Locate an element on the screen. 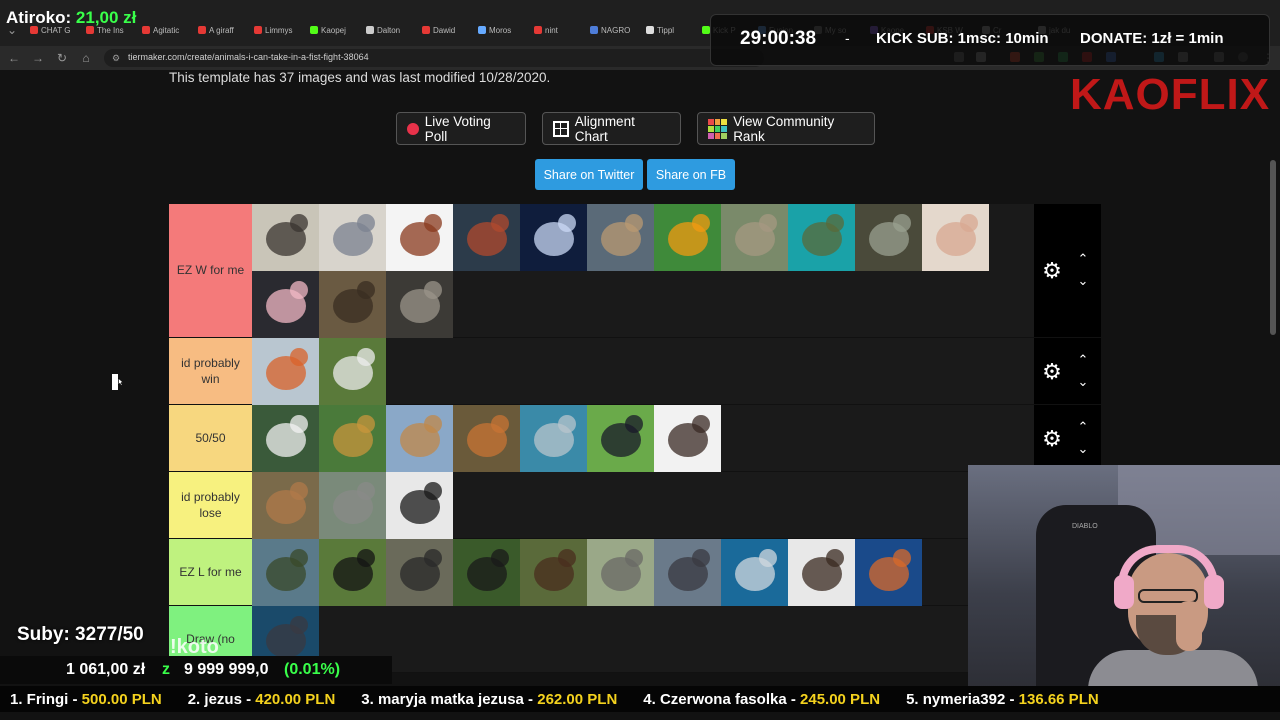 The image size is (1280, 720). tab-label: Tippl is located at coordinates (666, 30).